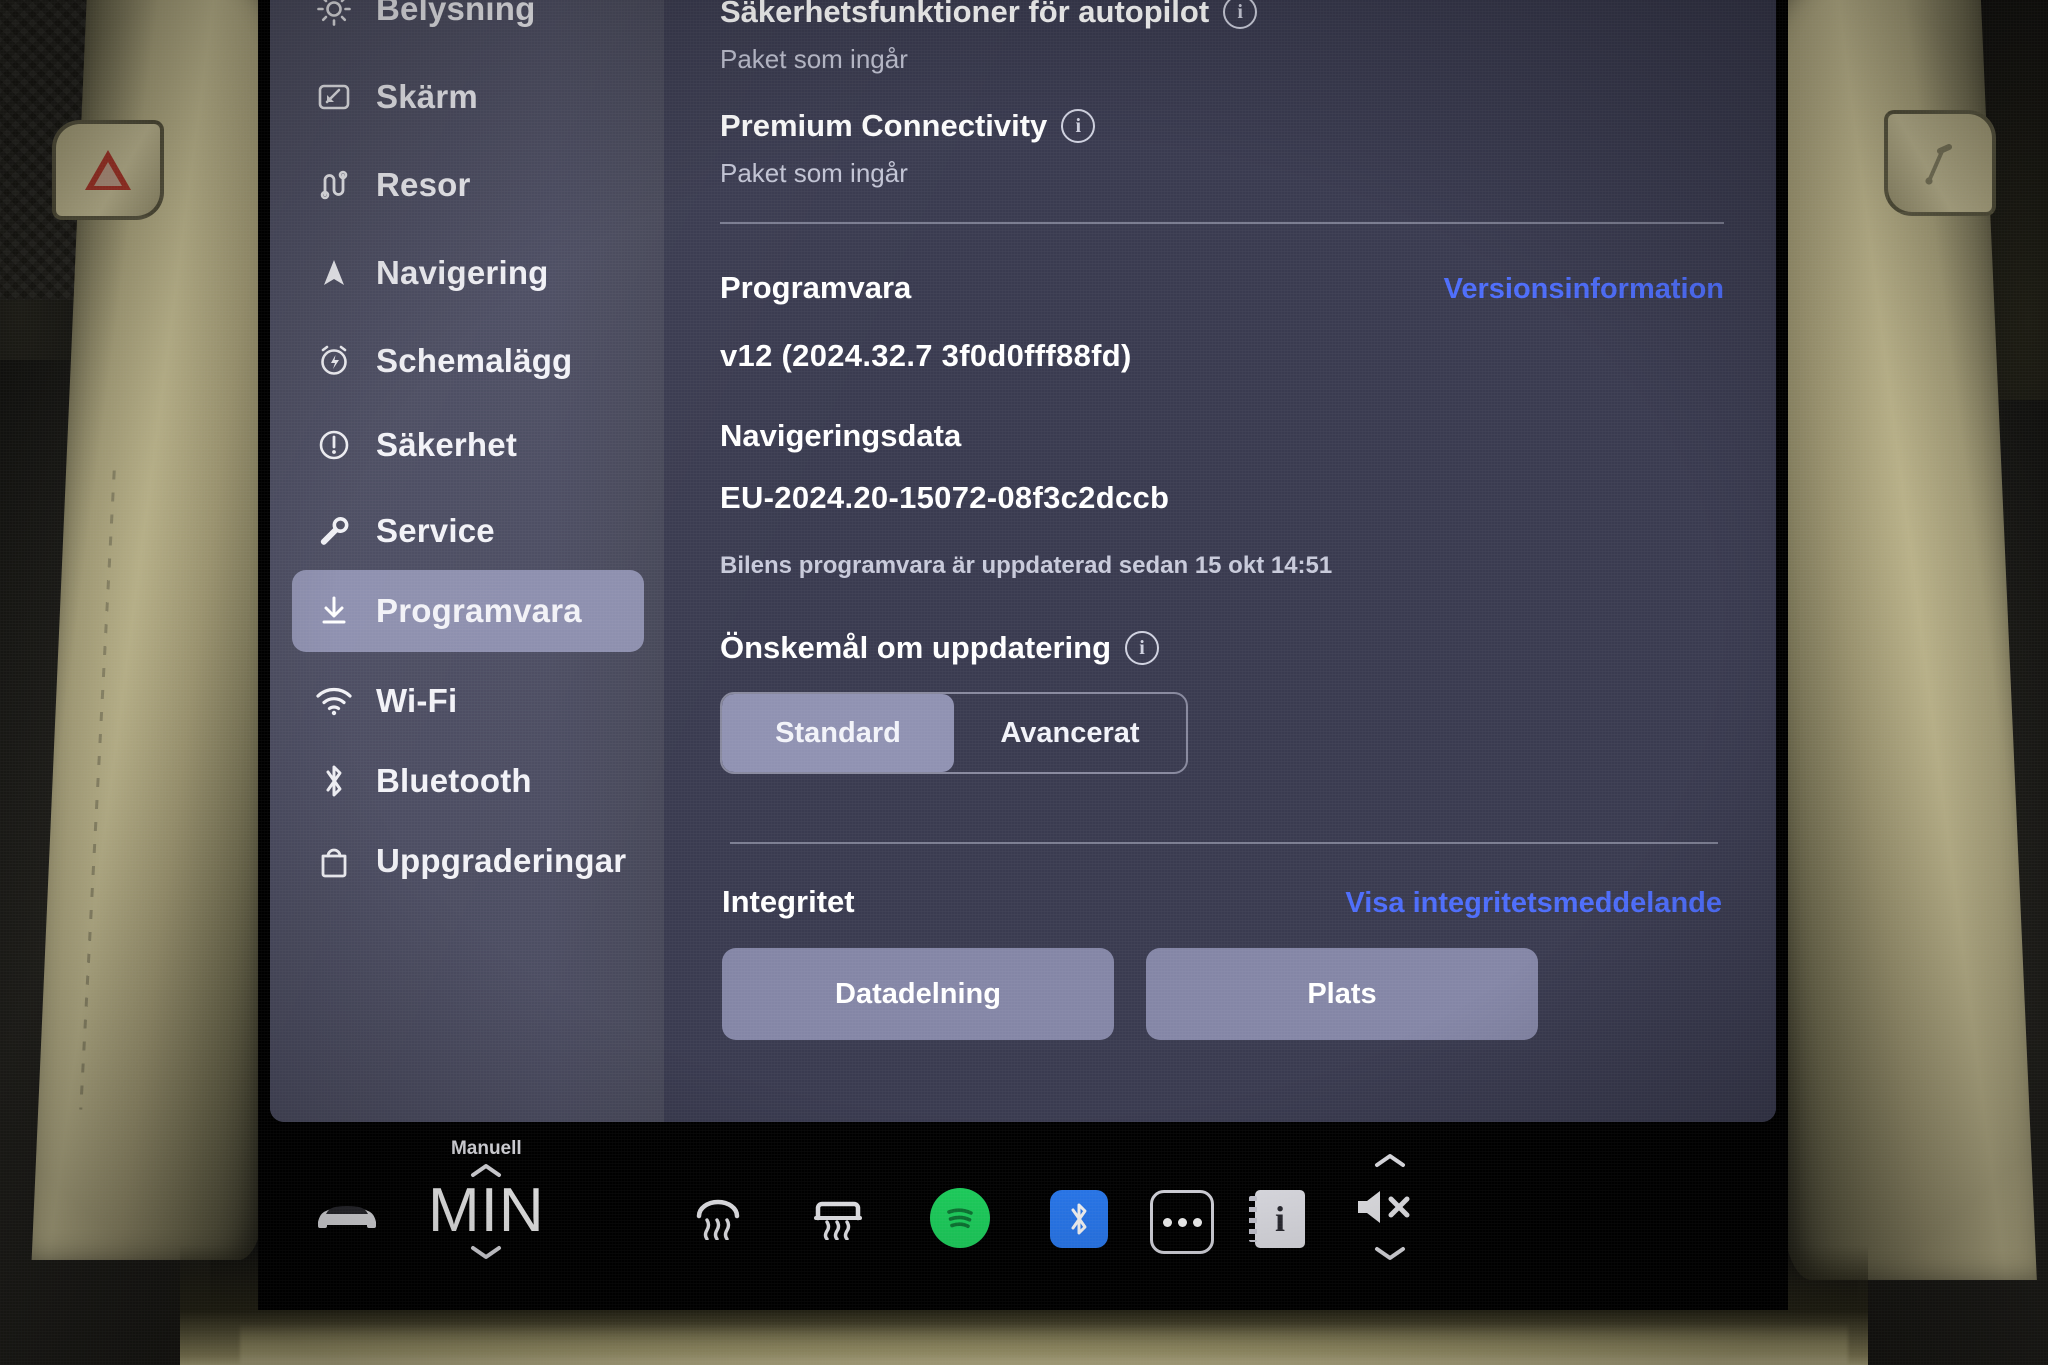 This screenshot has height=1365, width=2048. What do you see at coordinates (334, 531) in the screenshot?
I see `wrench-icon` at bounding box center [334, 531].